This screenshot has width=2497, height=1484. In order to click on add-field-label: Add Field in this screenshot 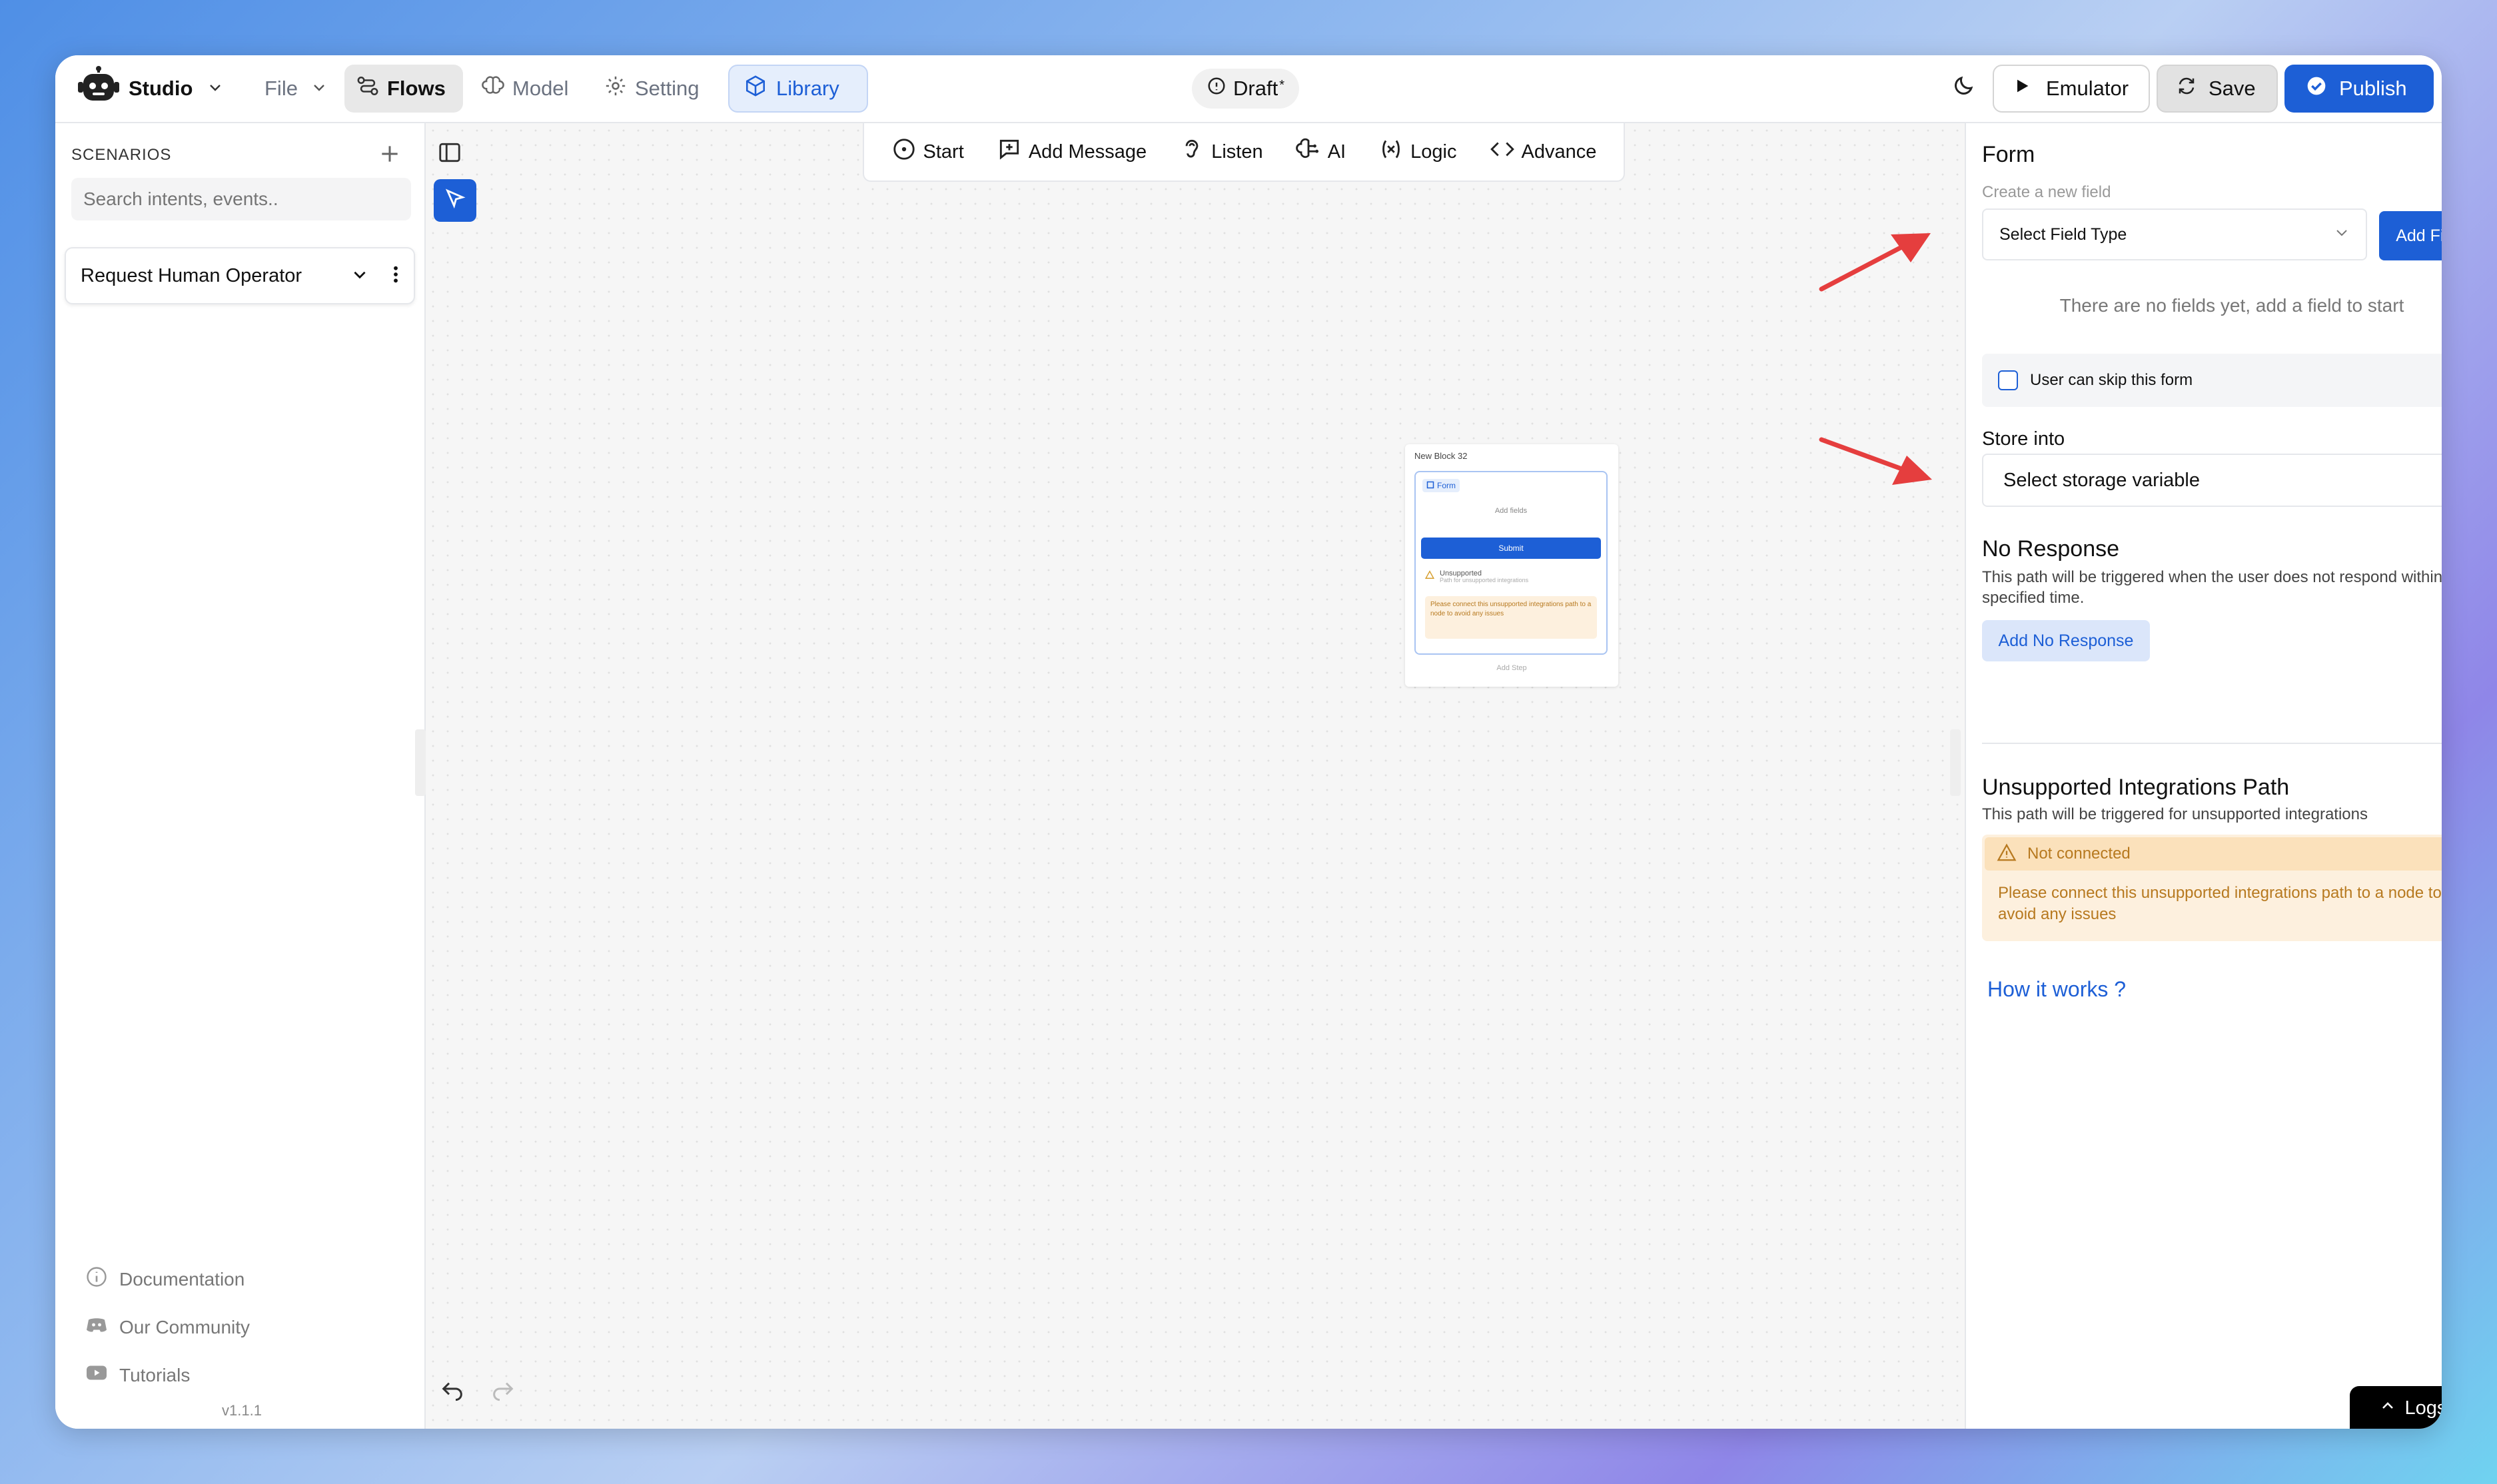, I will do `click(2419, 235)`.